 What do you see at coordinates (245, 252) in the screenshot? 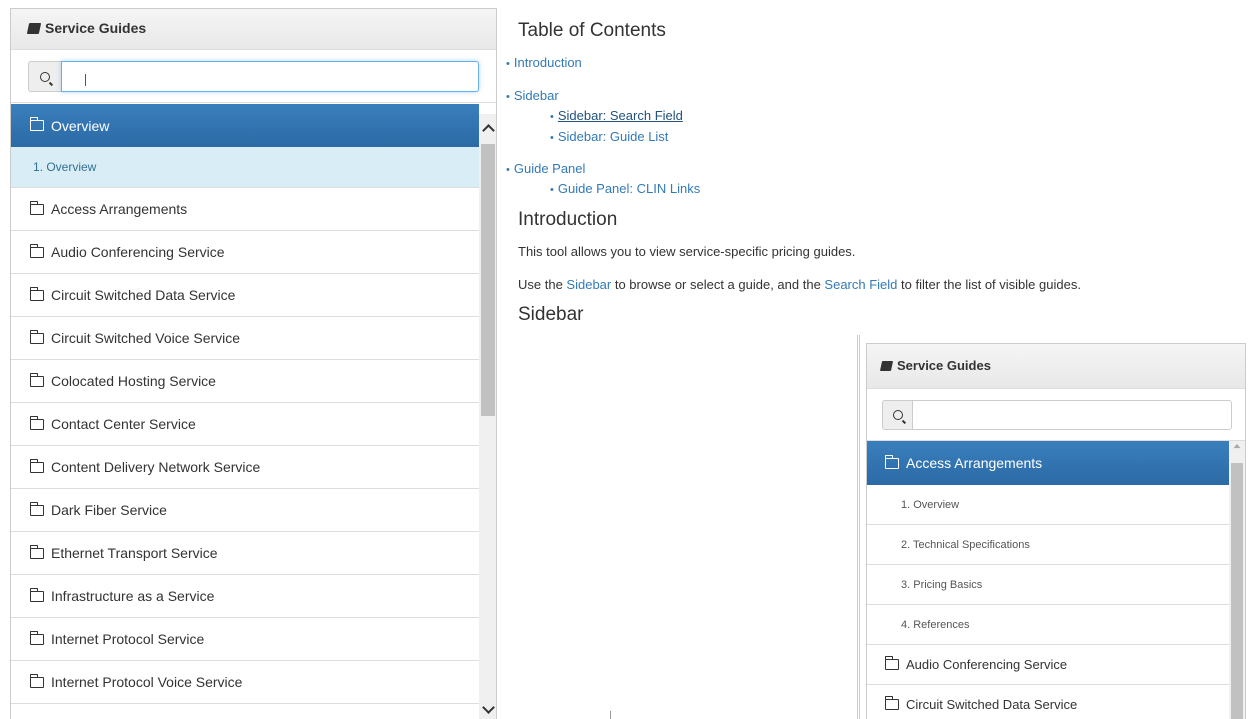
I see `list-item: Audio Conferencing Service` at bounding box center [245, 252].